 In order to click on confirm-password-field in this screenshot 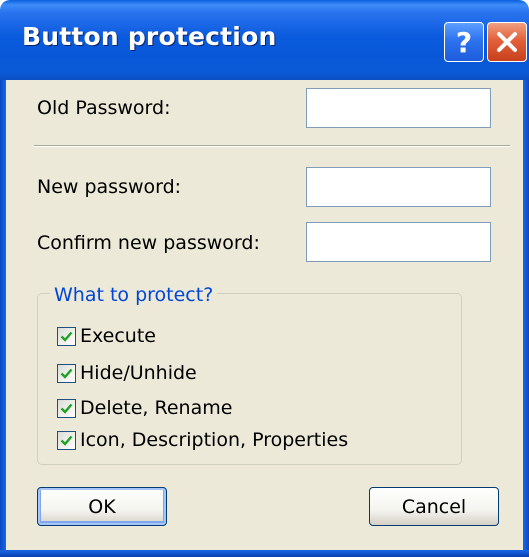, I will do `click(398, 242)`.